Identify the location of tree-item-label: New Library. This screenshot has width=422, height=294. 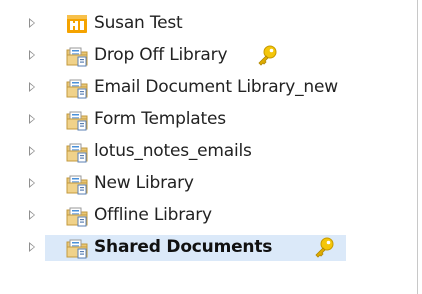
(144, 183).